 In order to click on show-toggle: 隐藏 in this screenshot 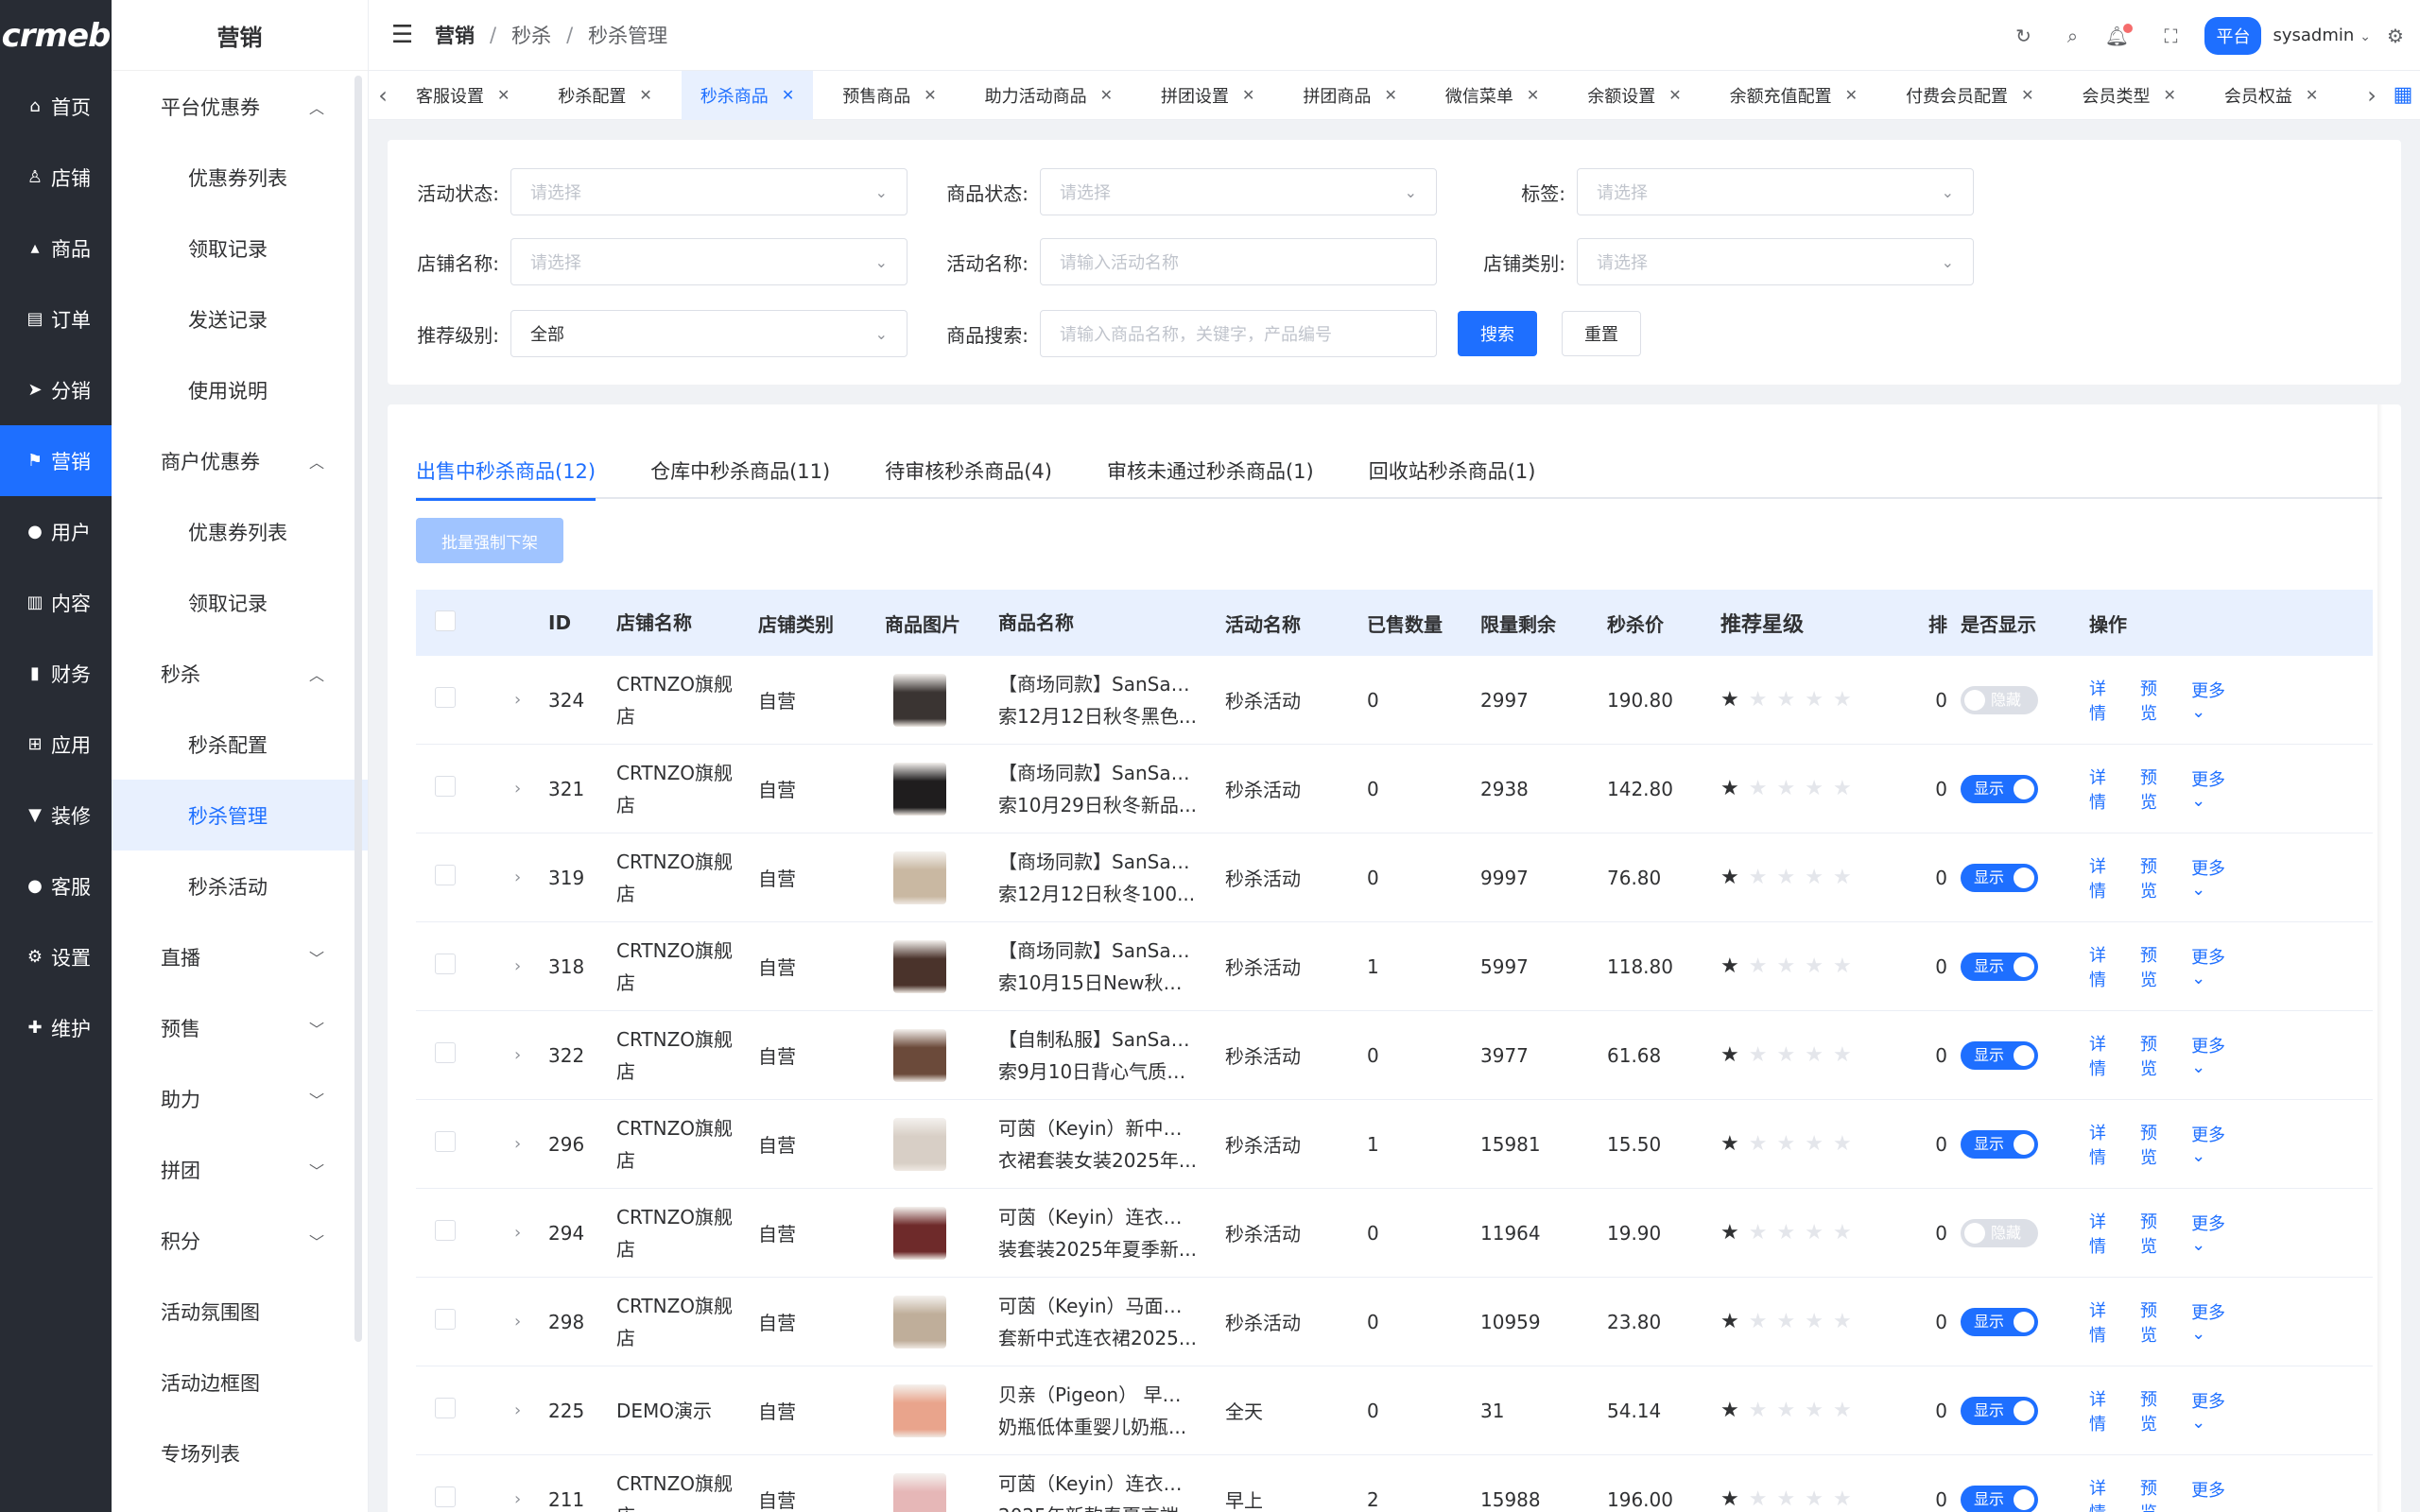, I will do `click(2000, 1232)`.